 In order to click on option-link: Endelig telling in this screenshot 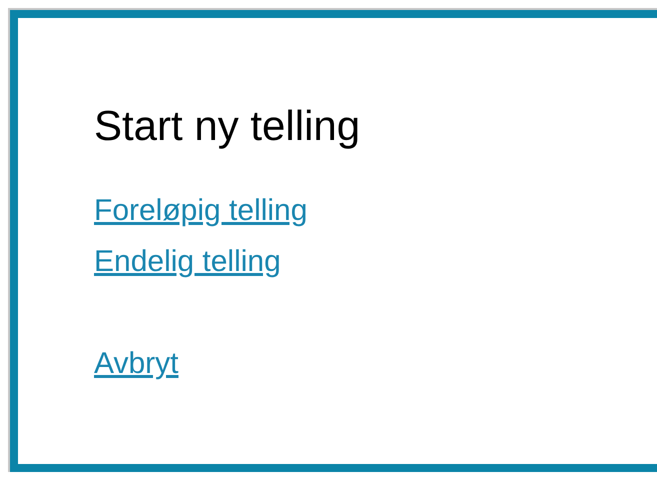, I will do `click(187, 261)`.